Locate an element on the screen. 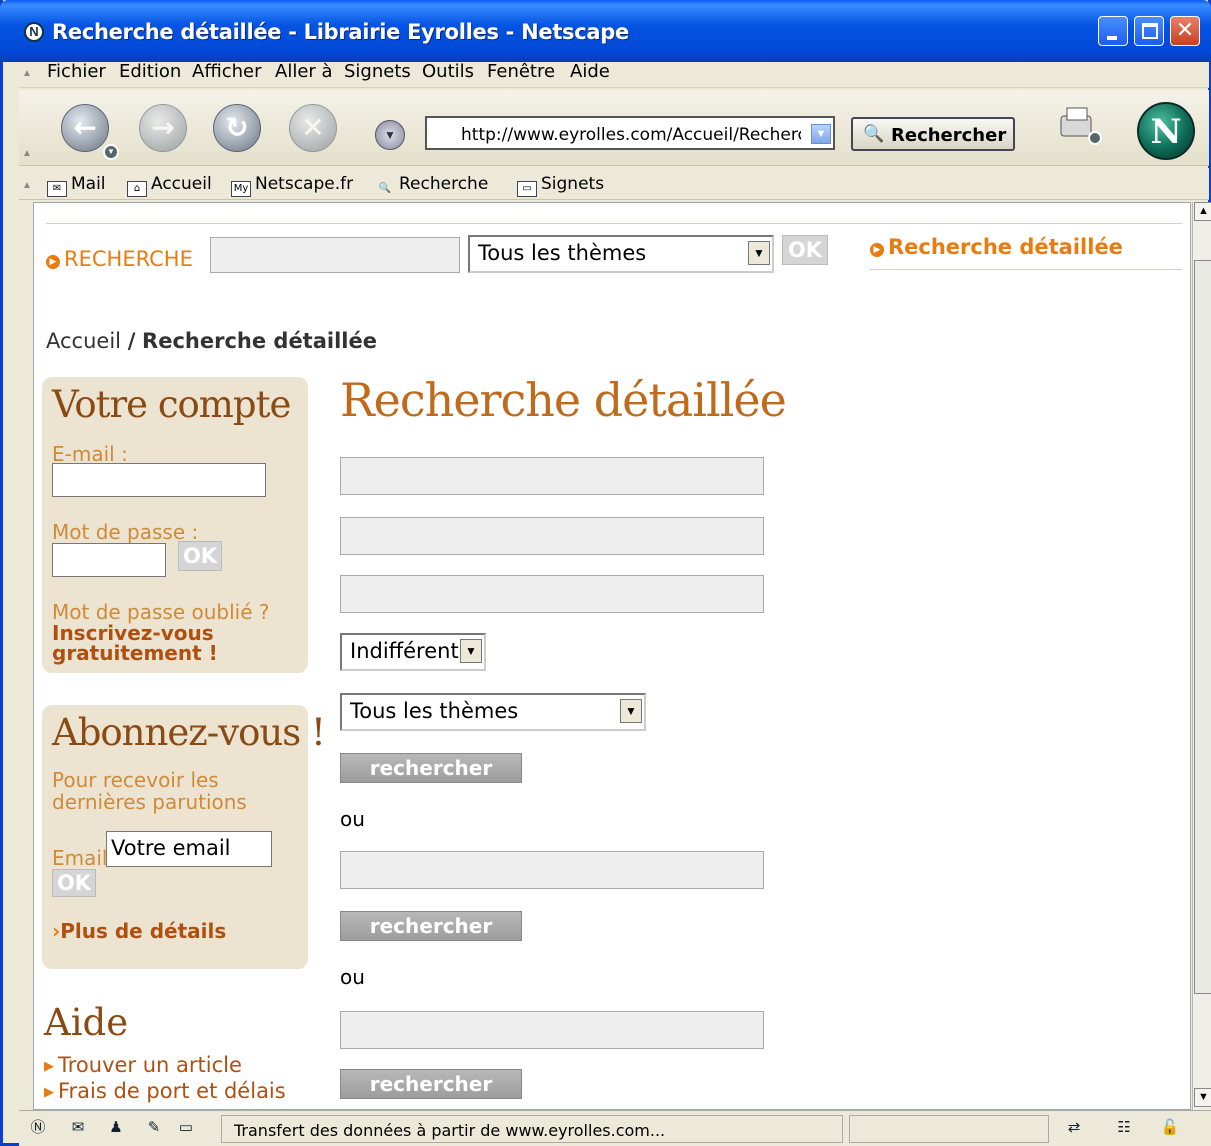 The height and width of the screenshot is (1146, 1211). format-select: Indifférent ▼ is located at coordinates (413, 652).